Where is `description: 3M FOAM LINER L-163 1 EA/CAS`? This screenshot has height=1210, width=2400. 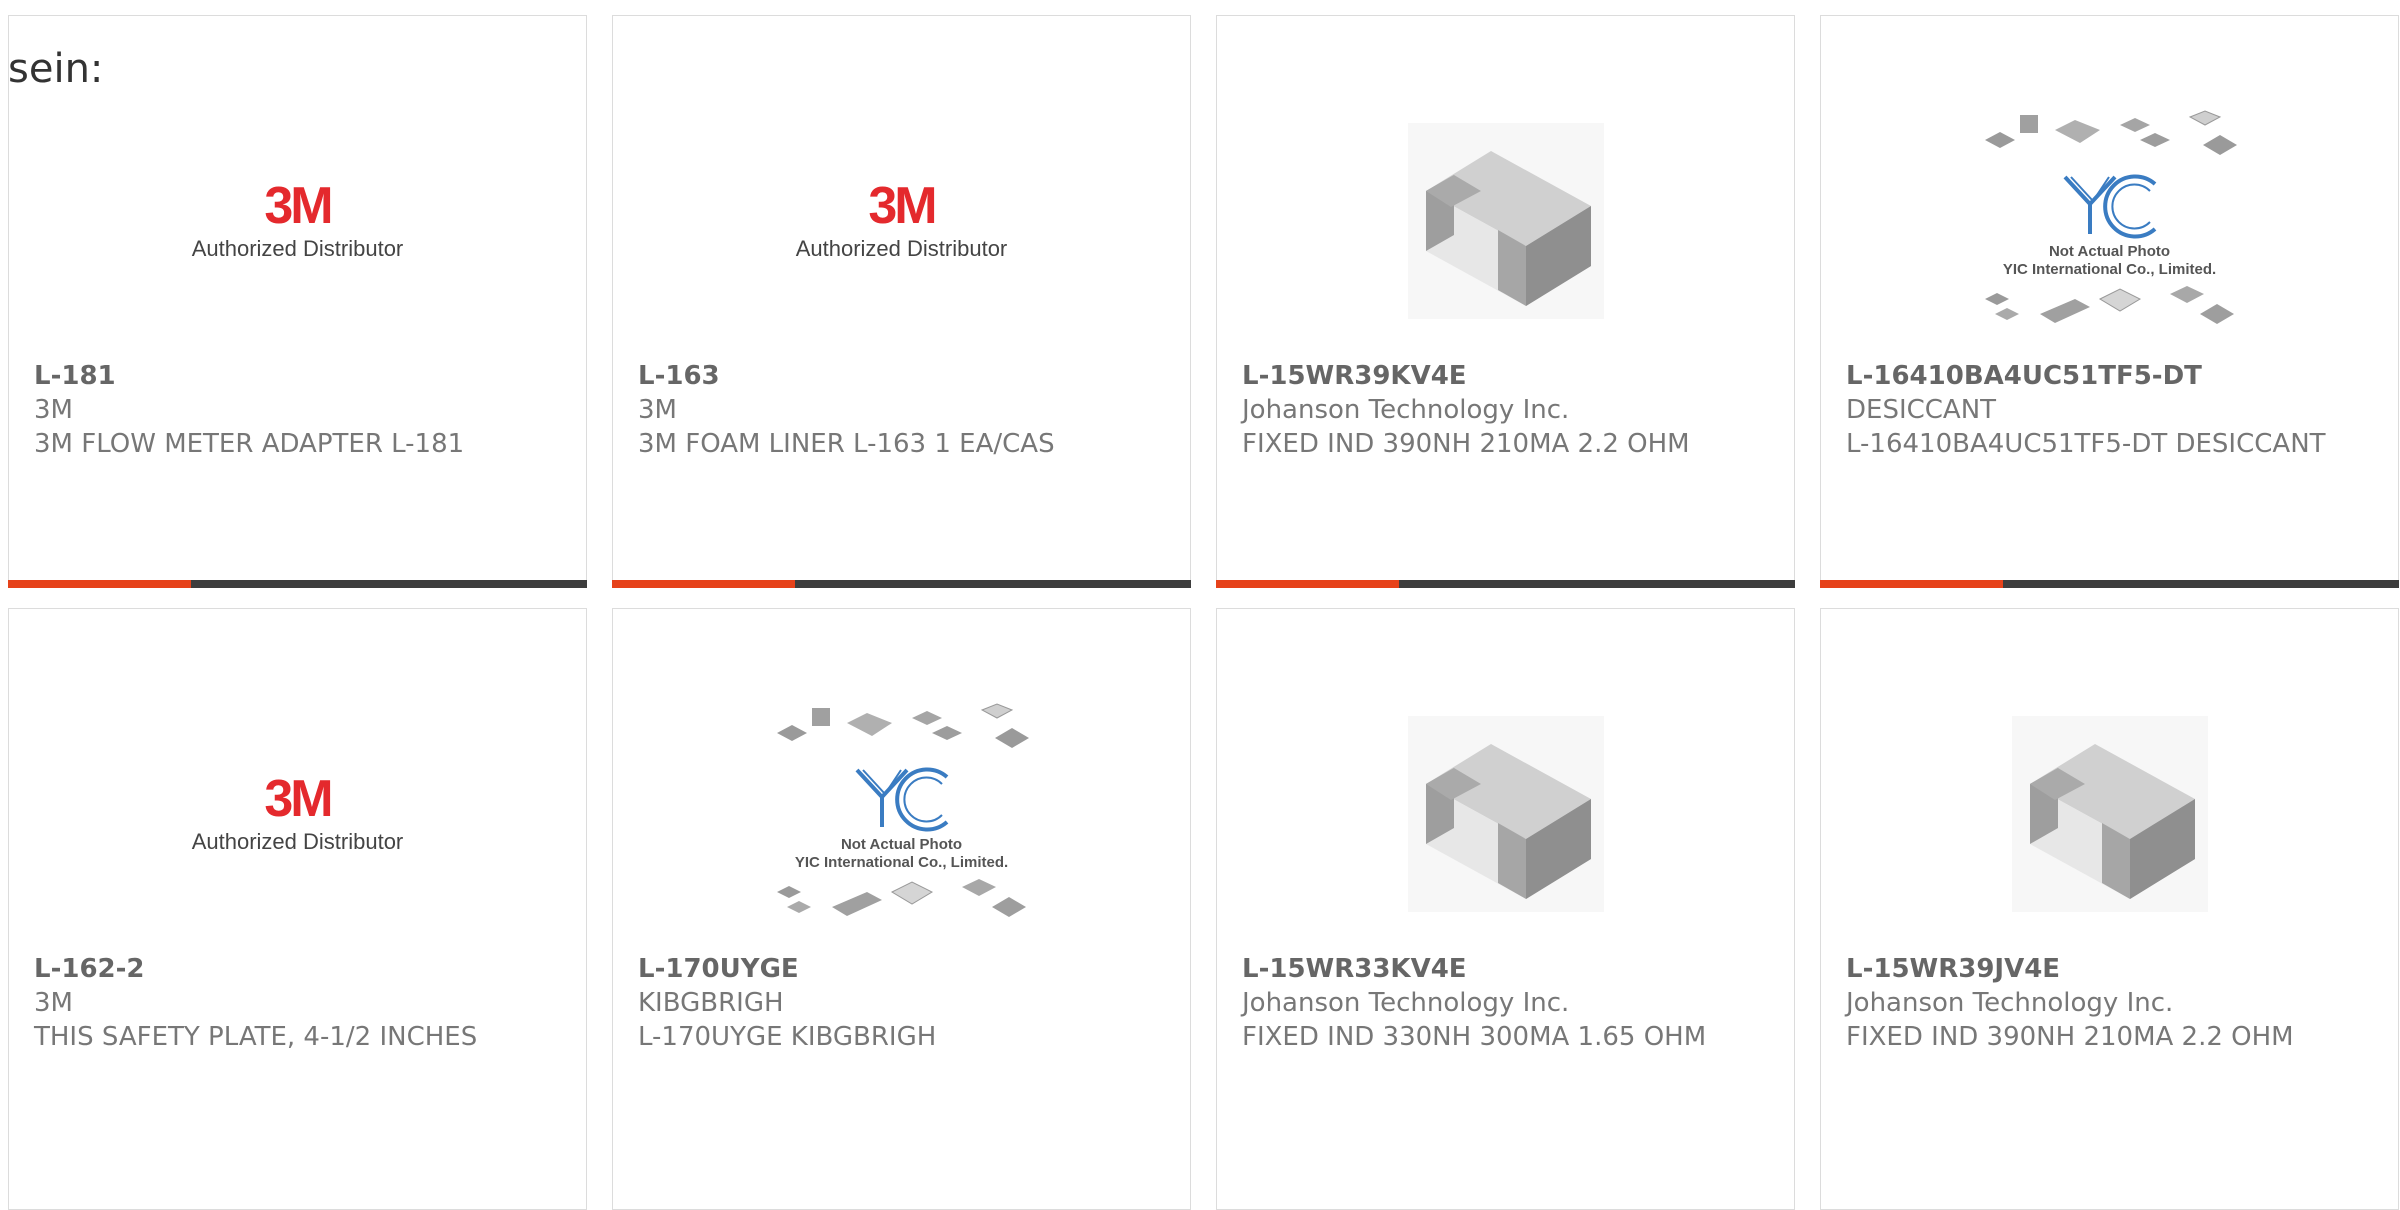
description: 3M FOAM LINER L-163 1 EA/CAS is located at coordinates (846, 444).